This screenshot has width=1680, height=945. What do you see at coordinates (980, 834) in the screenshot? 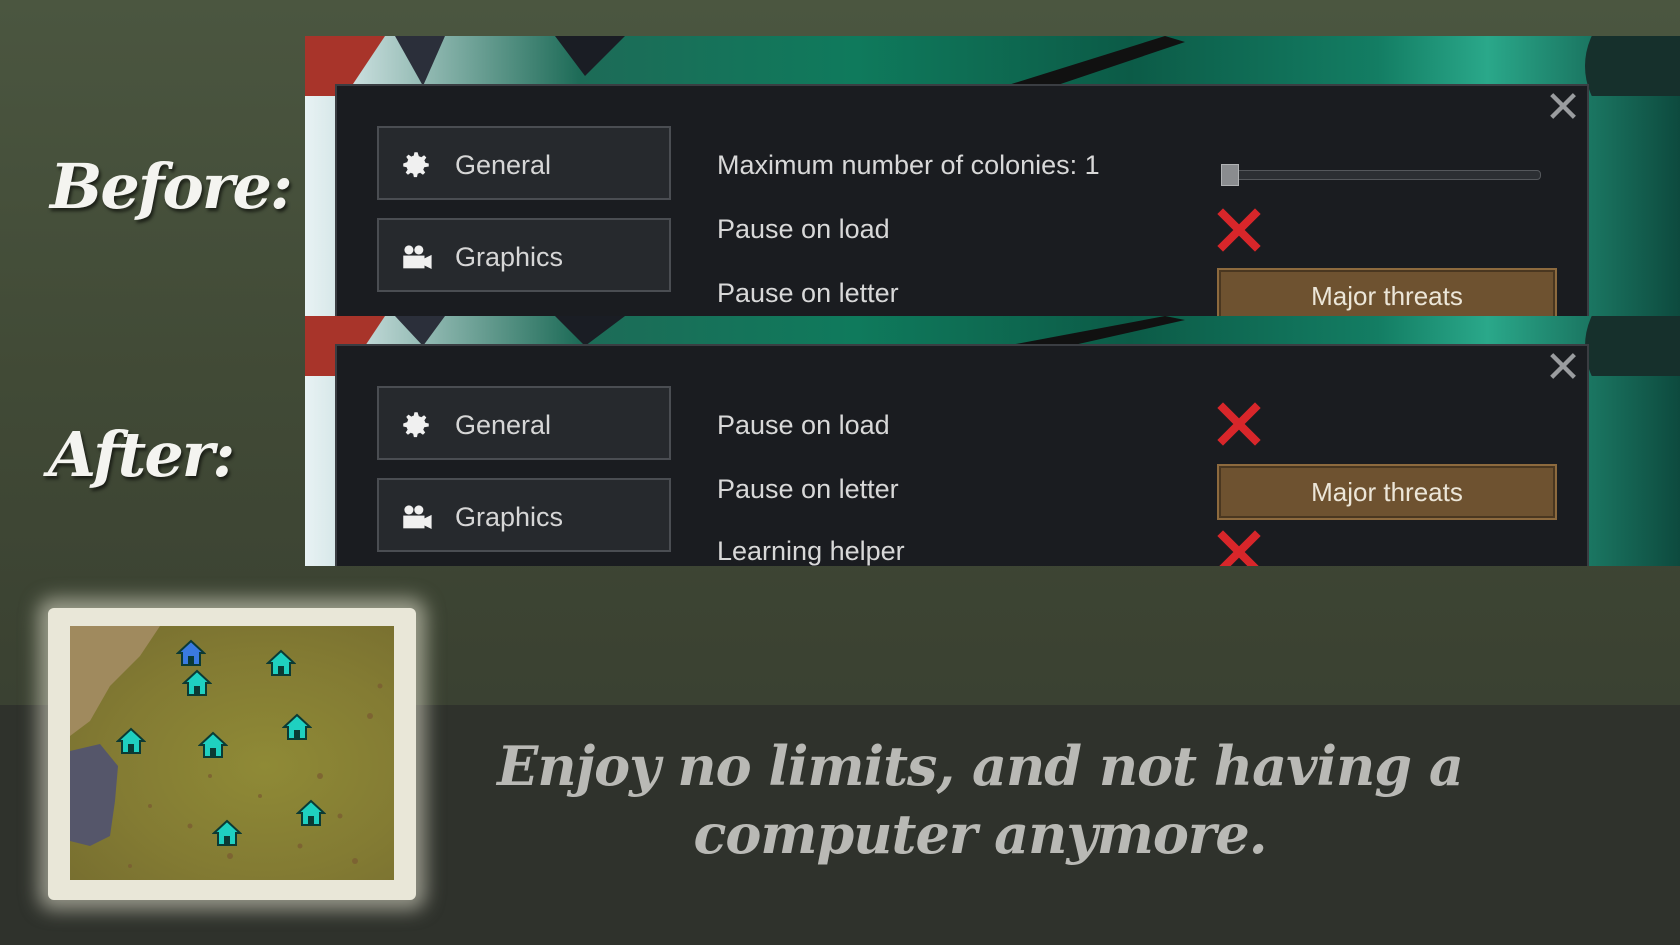
I see `caption-line-2: computer anymore.` at bounding box center [980, 834].